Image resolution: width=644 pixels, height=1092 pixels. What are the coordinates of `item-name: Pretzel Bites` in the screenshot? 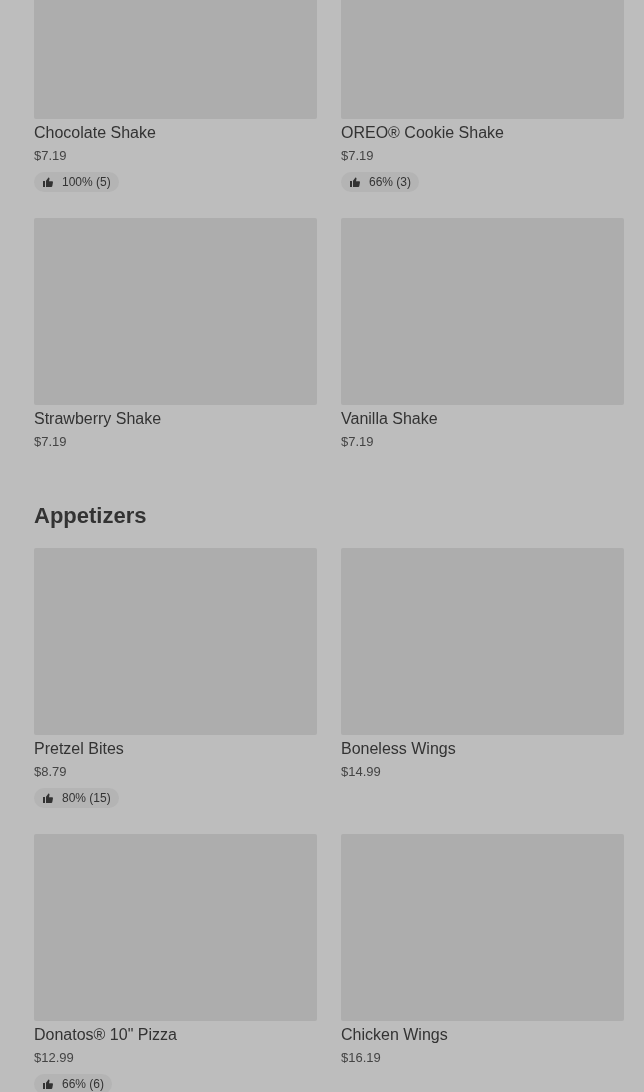 It's located at (79, 749).